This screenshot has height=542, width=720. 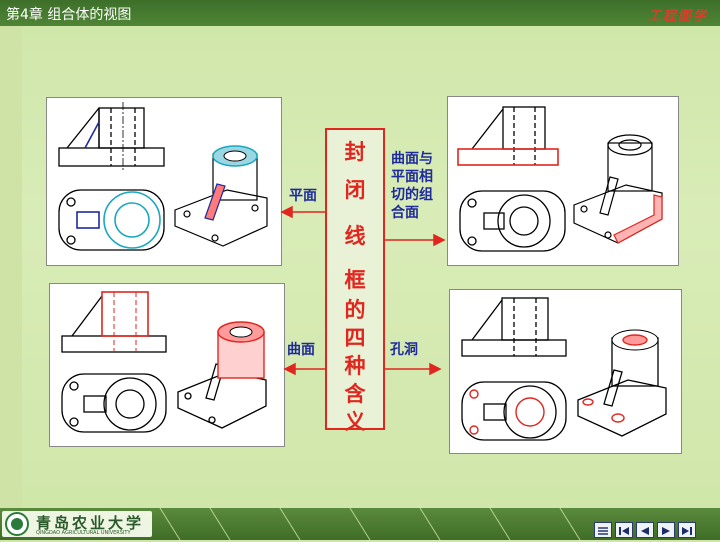 I want to click on nav-menu-button, so click(x=603, y=530).